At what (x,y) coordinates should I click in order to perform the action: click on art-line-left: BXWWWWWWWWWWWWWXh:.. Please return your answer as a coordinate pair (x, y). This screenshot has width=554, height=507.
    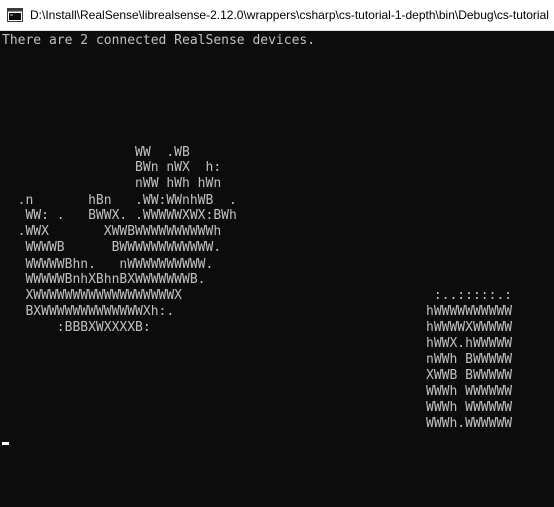
    Looking at the image, I should click on (88, 311).